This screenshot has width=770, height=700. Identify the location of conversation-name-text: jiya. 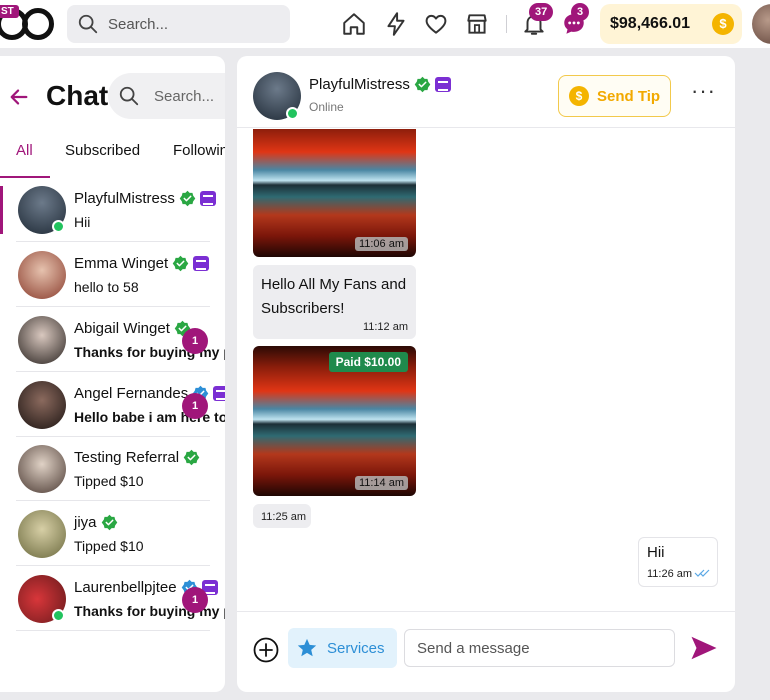
(85, 522).